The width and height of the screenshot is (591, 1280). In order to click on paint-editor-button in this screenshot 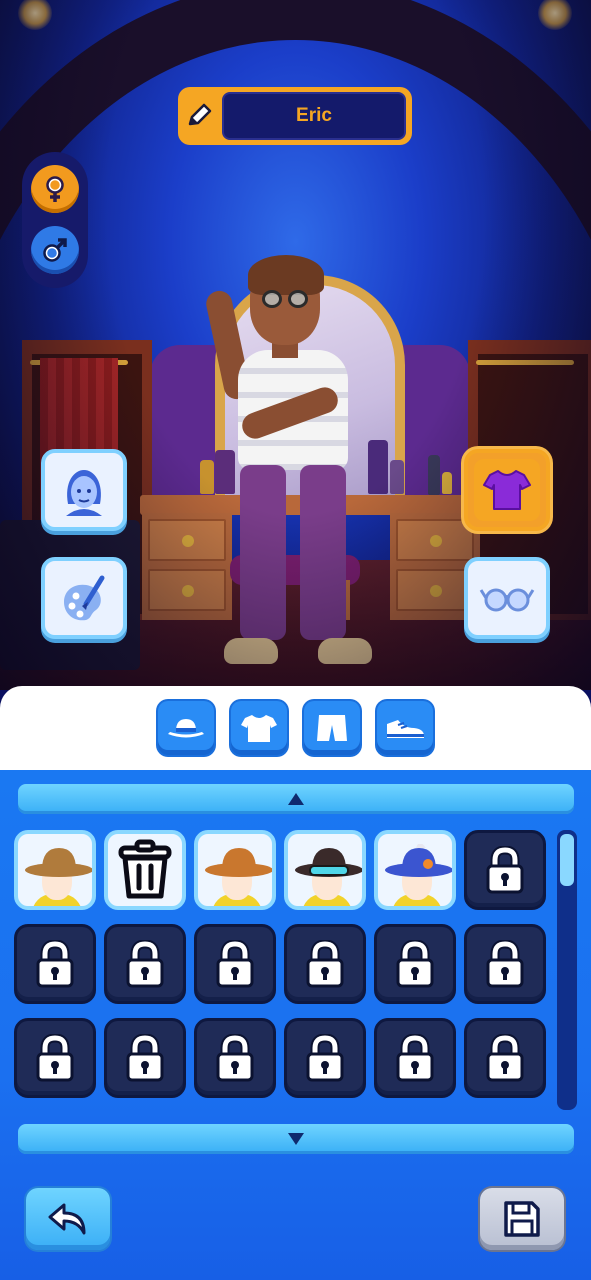, I will do `click(84, 598)`.